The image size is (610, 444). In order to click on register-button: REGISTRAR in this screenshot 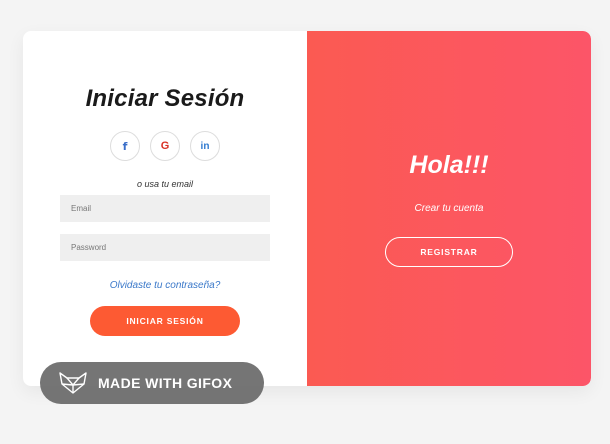, I will do `click(449, 252)`.